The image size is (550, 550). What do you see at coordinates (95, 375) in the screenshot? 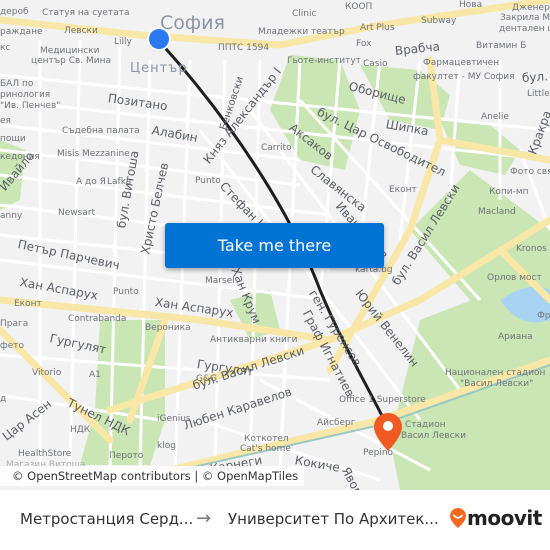
I see `poi-label: A1` at bounding box center [95, 375].